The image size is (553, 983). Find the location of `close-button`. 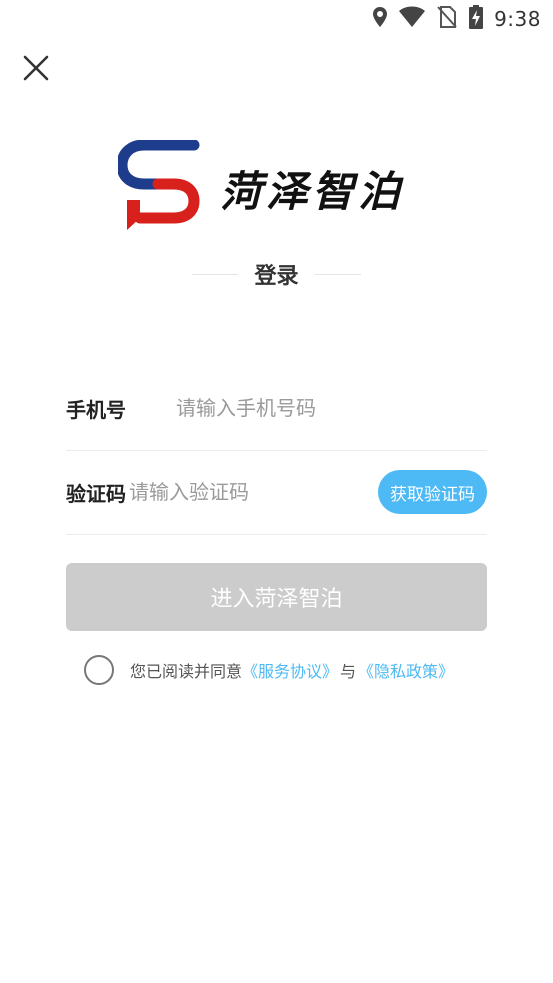

close-button is located at coordinates (36, 70).